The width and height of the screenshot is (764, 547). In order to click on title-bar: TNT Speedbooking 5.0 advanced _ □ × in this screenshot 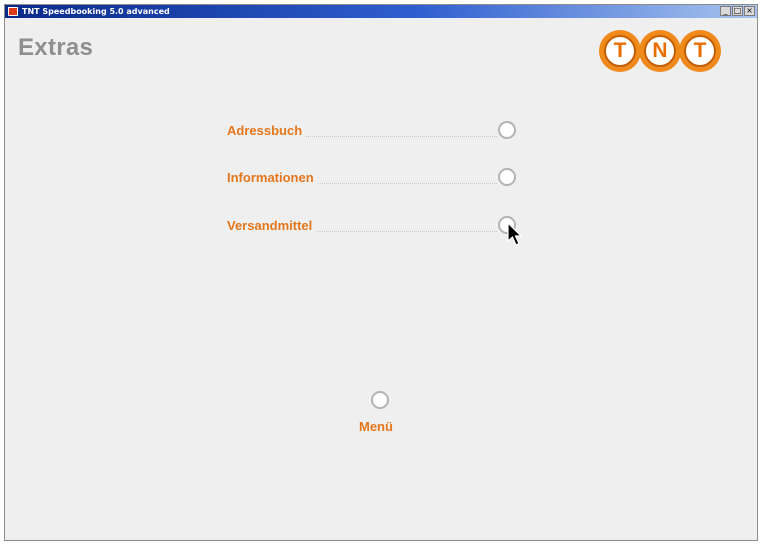, I will do `click(381, 11)`.